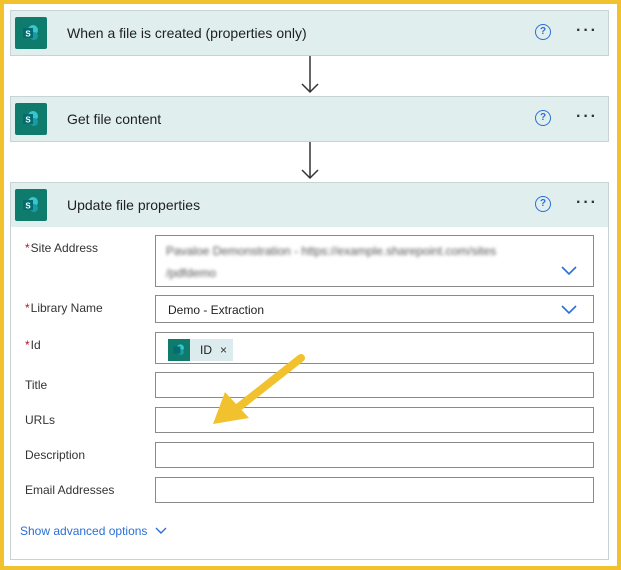 The width and height of the screenshot is (621, 570). Describe the element at coordinates (374, 455) in the screenshot. I see `description-input` at that location.